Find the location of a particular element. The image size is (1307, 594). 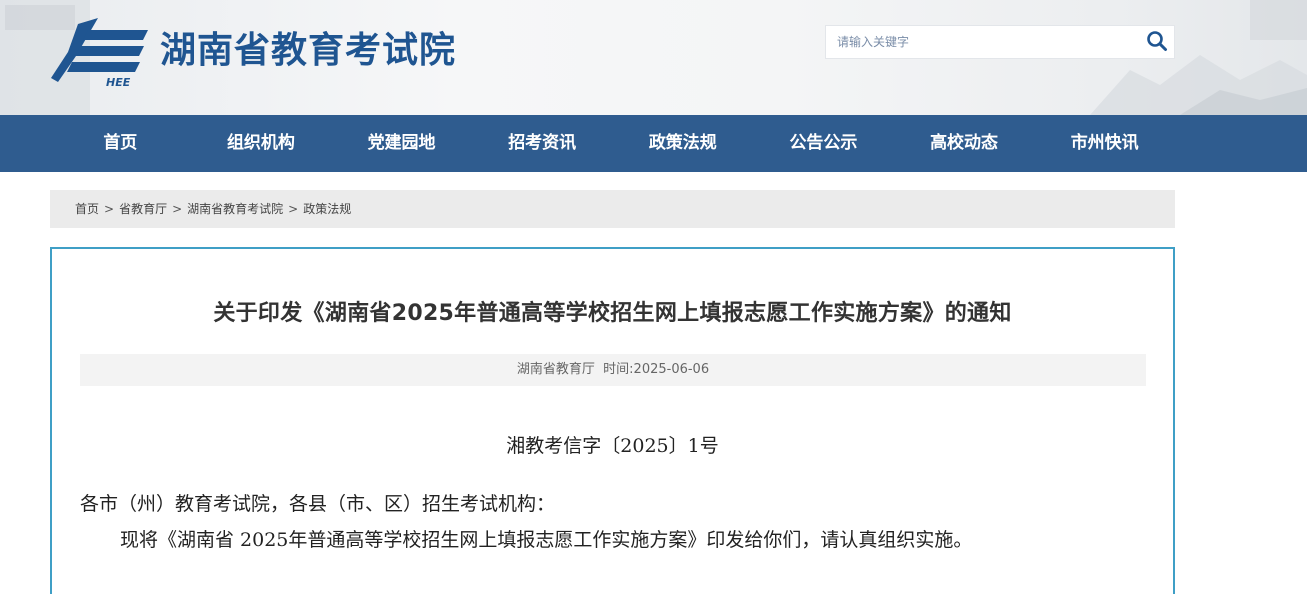

article-meta: 湖南省教育厅 时间:2025-06-06 is located at coordinates (613, 370).